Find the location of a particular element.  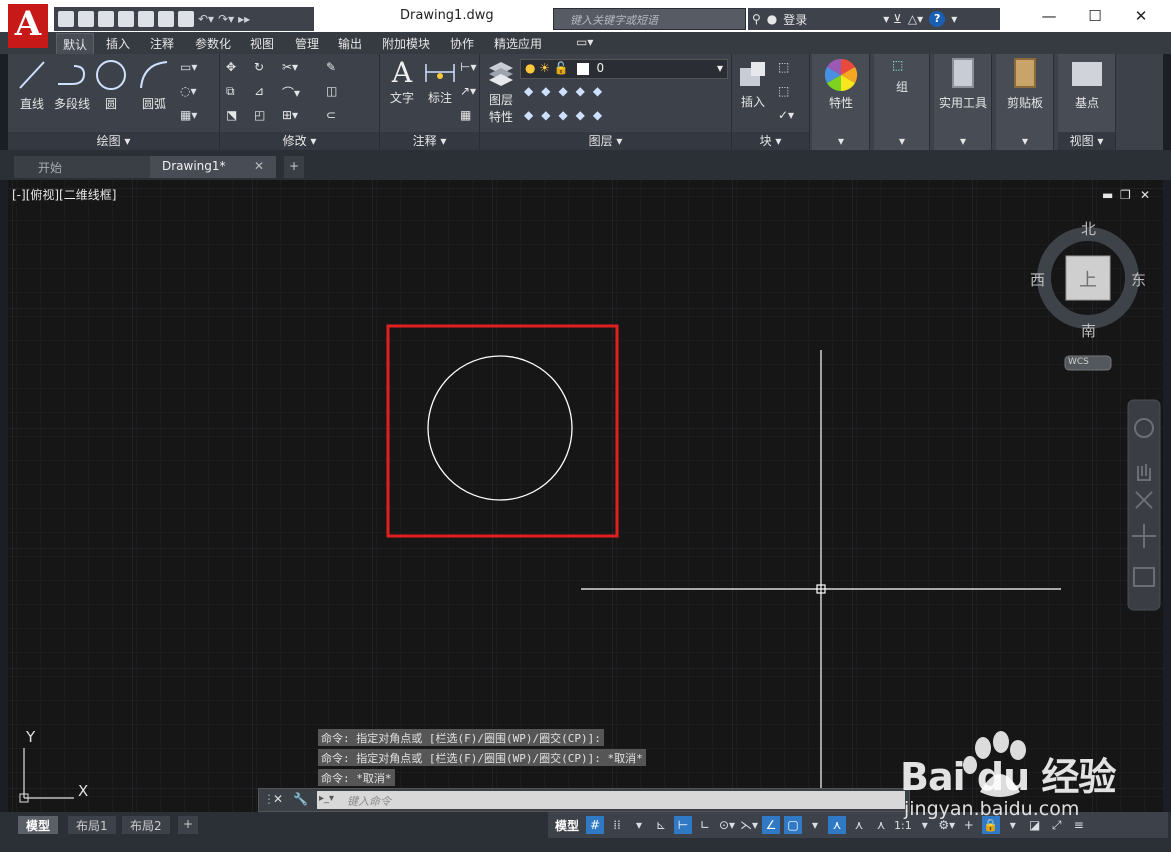

panel-utilities: 实用工具 ▾ is located at coordinates (963, 102).